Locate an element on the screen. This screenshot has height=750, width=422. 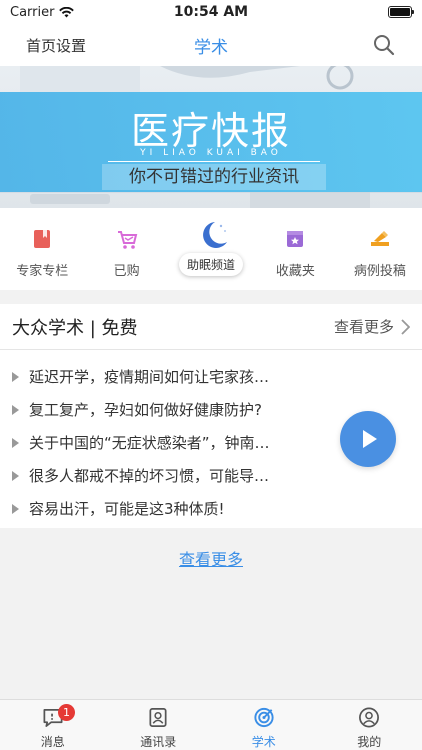
play-icon is located at coordinates (370, 439).